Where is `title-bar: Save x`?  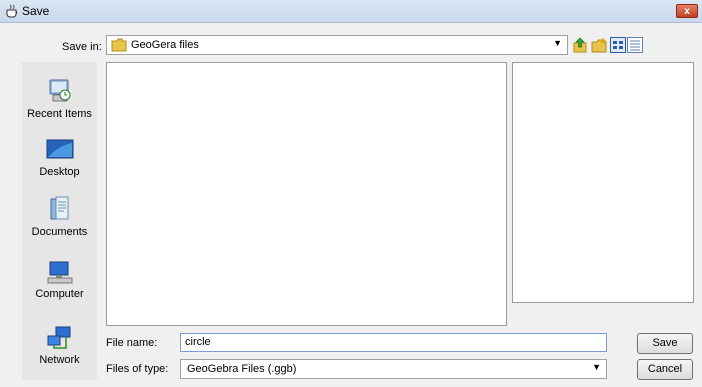 title-bar: Save x is located at coordinates (351, 11).